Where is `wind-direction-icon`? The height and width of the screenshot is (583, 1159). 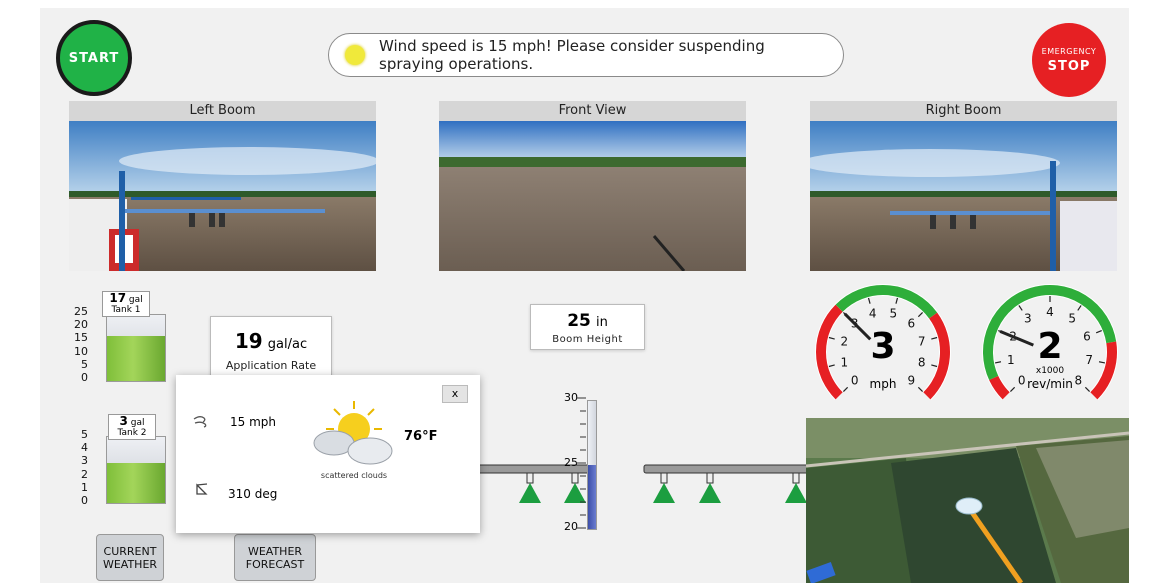 wind-direction-icon is located at coordinates (202, 489).